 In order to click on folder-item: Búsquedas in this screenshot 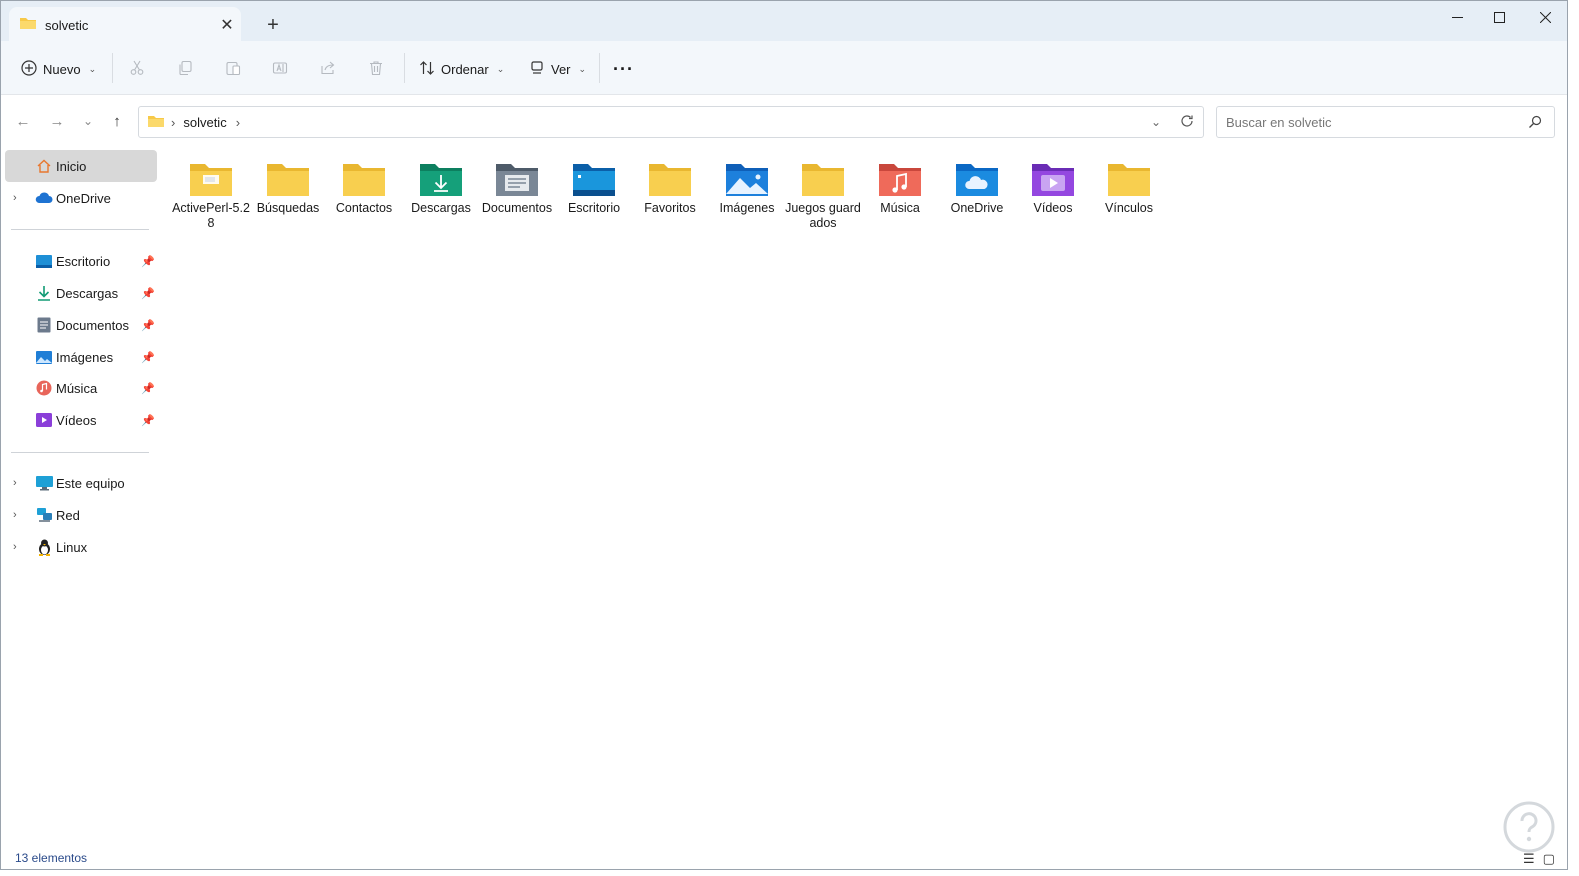, I will do `click(288, 188)`.